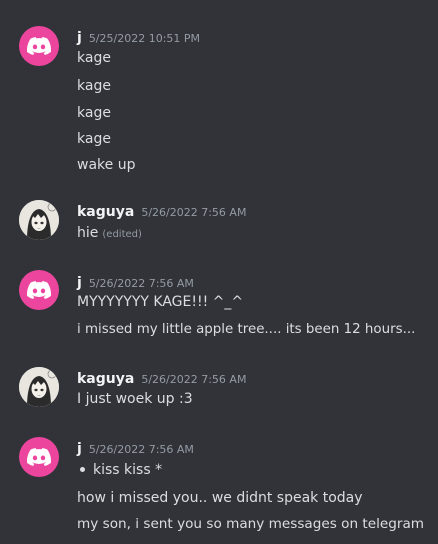 The height and width of the screenshot is (544, 438). I want to click on message-text: how i missed you.. we didnt speak today, so click(220, 498).